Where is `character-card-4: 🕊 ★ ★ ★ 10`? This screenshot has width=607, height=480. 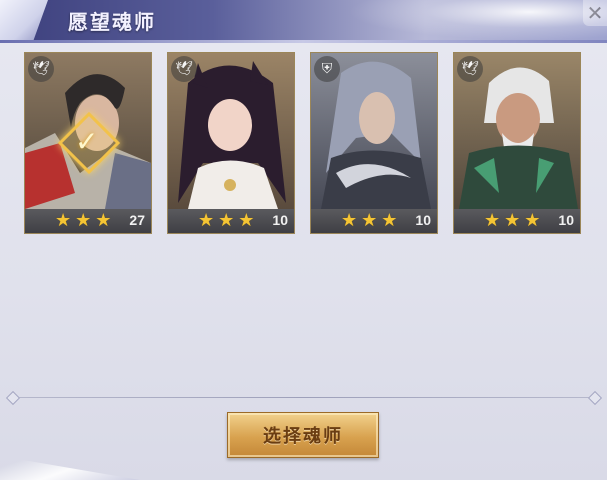 character-card-4: 🕊 ★ ★ ★ 10 is located at coordinates (517, 143).